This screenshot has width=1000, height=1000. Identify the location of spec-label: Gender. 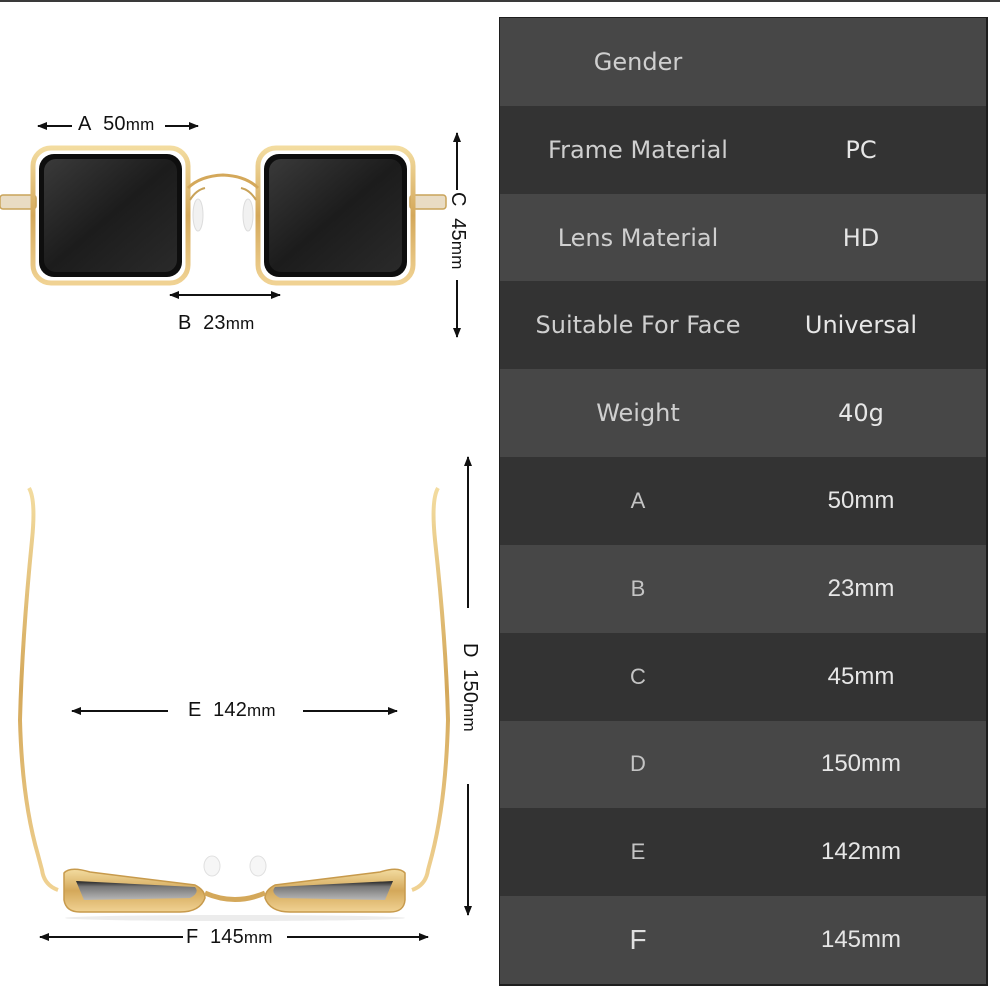
(638, 61).